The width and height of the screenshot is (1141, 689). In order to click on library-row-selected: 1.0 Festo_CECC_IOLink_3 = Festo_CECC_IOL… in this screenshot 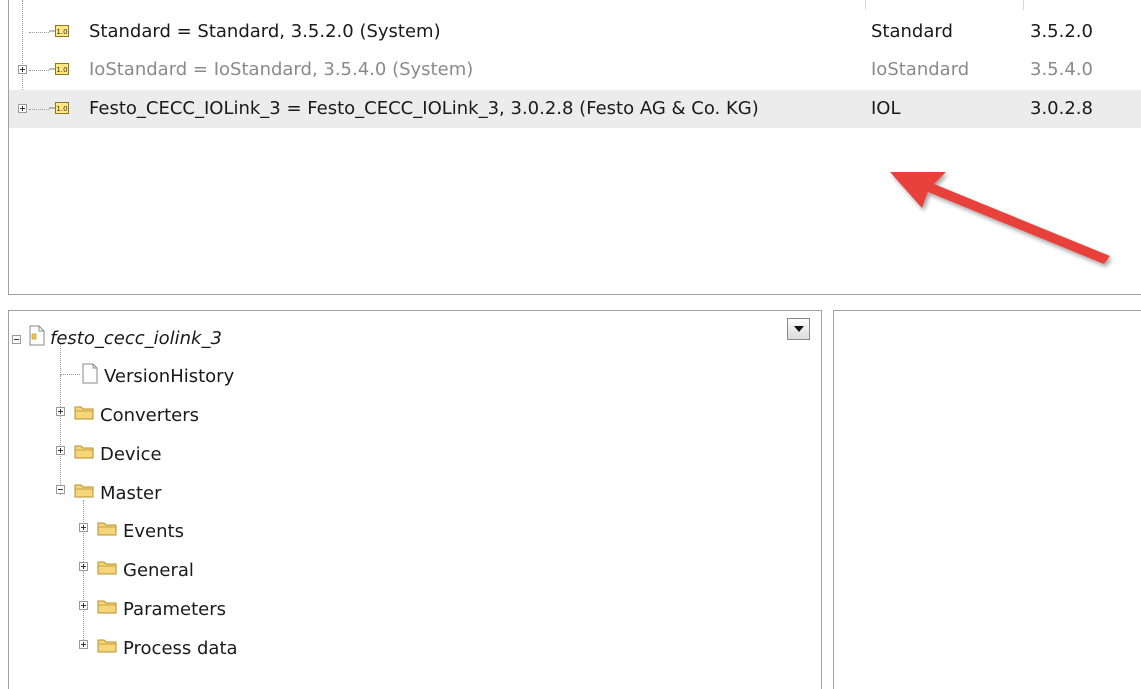, I will do `click(575, 109)`.